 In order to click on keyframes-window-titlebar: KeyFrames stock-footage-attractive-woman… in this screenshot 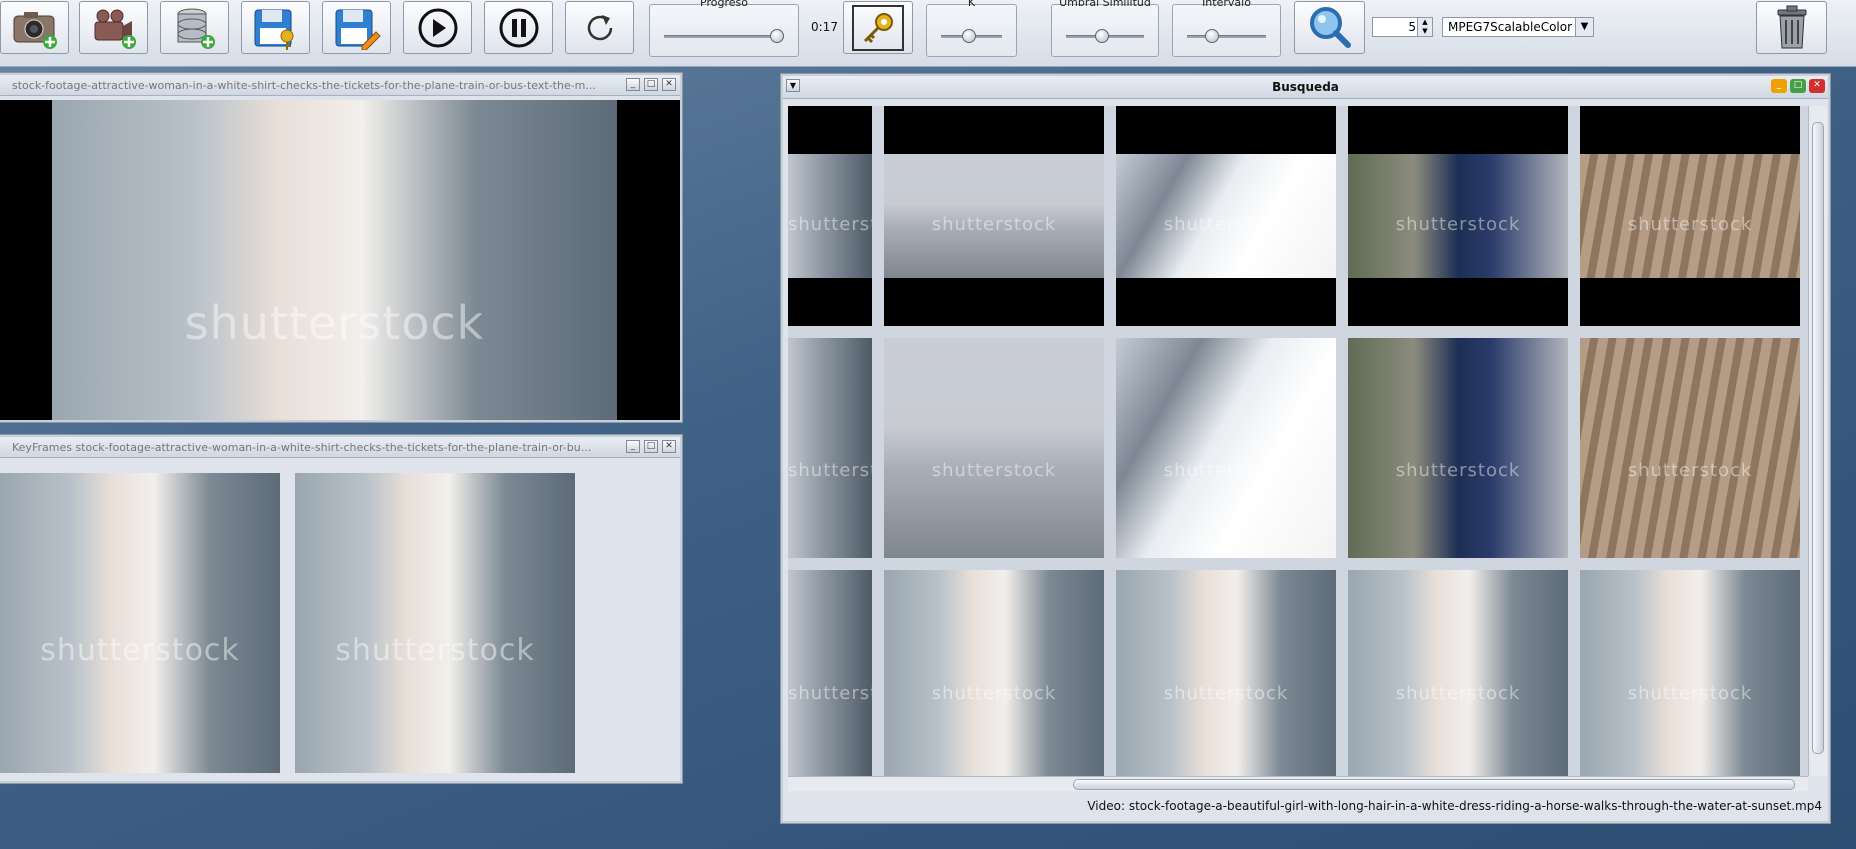, I will do `click(340, 447)`.